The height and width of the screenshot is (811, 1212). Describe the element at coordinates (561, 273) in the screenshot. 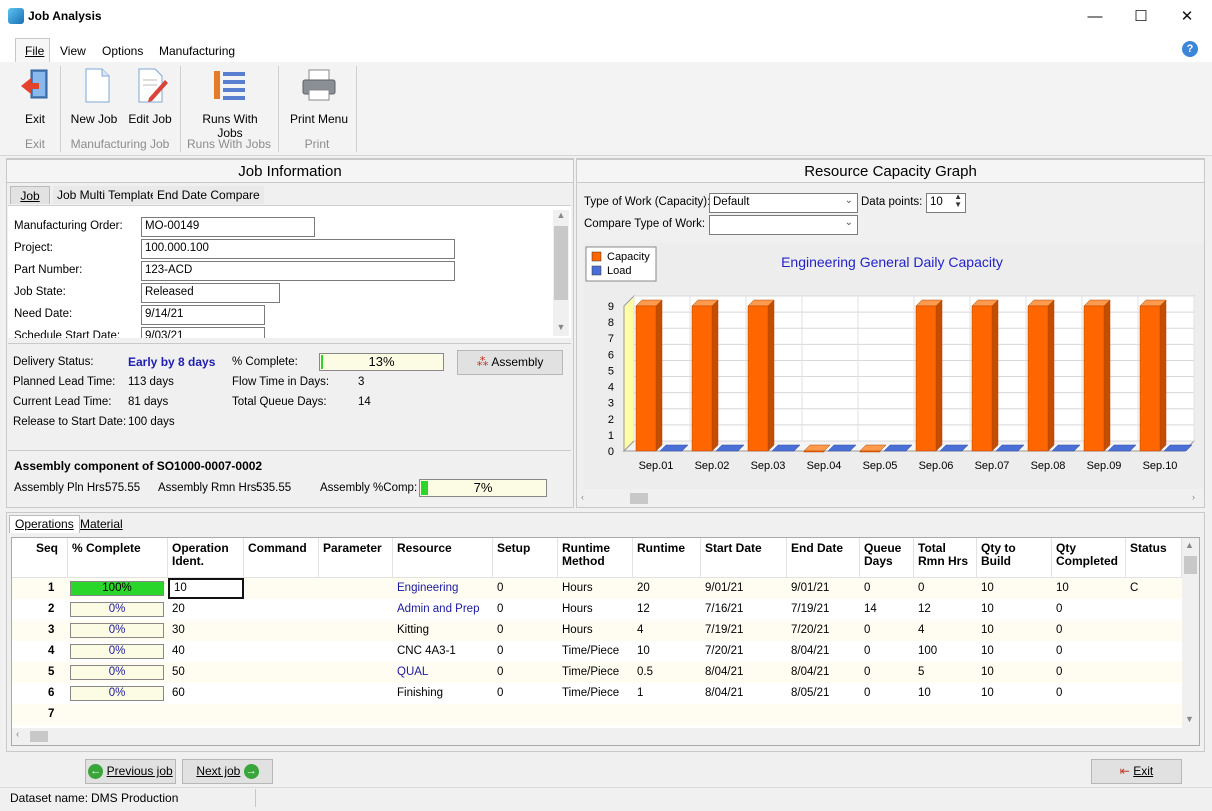

I see `job-fields-scrollbar: ▲ ▼` at that location.